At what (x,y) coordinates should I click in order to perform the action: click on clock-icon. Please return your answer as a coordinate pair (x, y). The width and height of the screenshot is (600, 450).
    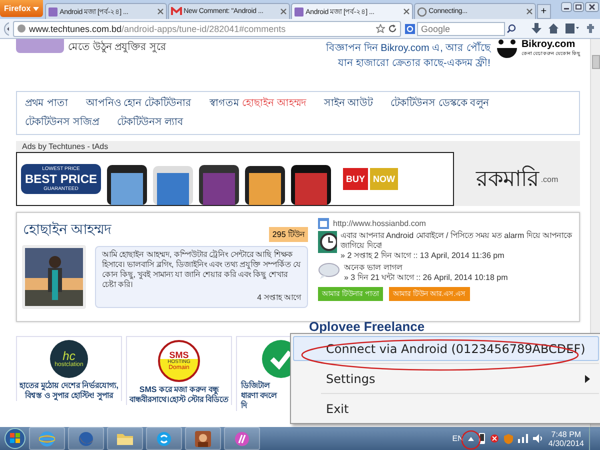
    Looking at the image, I should click on (327, 242).